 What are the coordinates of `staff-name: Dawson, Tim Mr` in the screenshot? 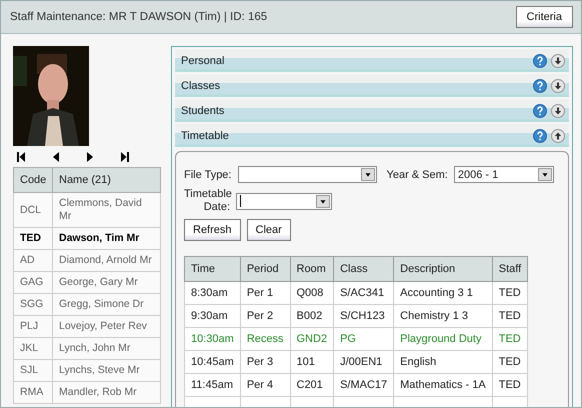 It's located at (106, 239).